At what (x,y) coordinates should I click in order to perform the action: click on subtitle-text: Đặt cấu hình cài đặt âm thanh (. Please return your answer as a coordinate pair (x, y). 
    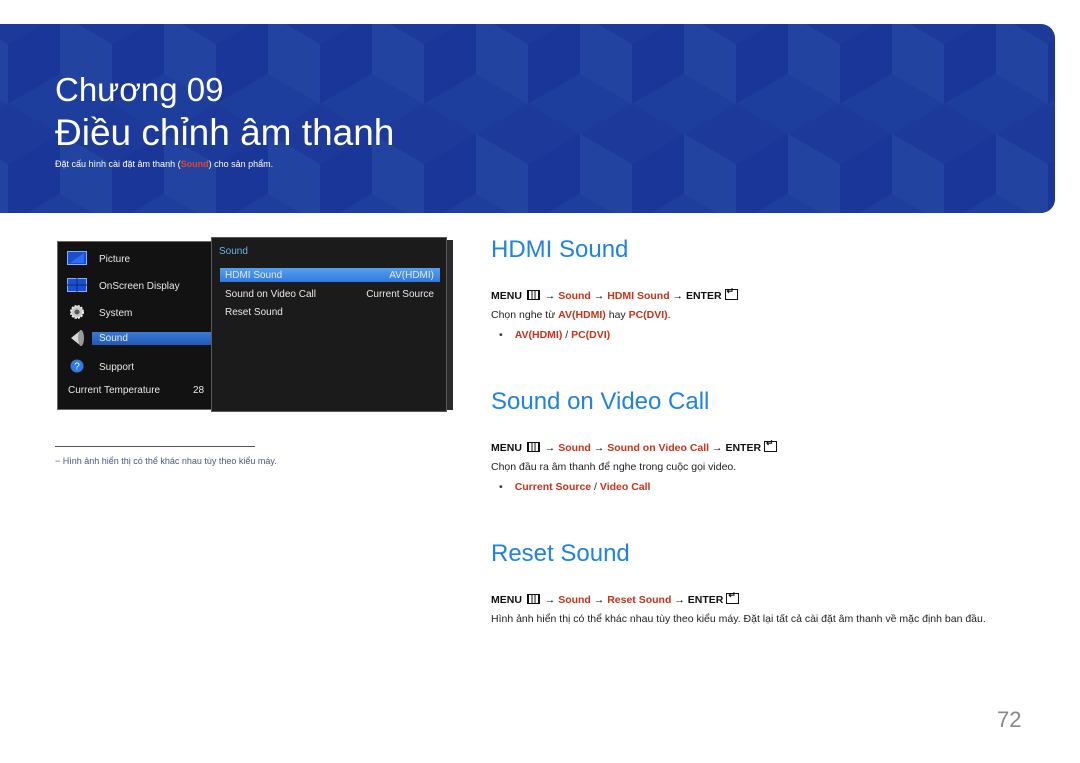
    Looking at the image, I should click on (118, 164).